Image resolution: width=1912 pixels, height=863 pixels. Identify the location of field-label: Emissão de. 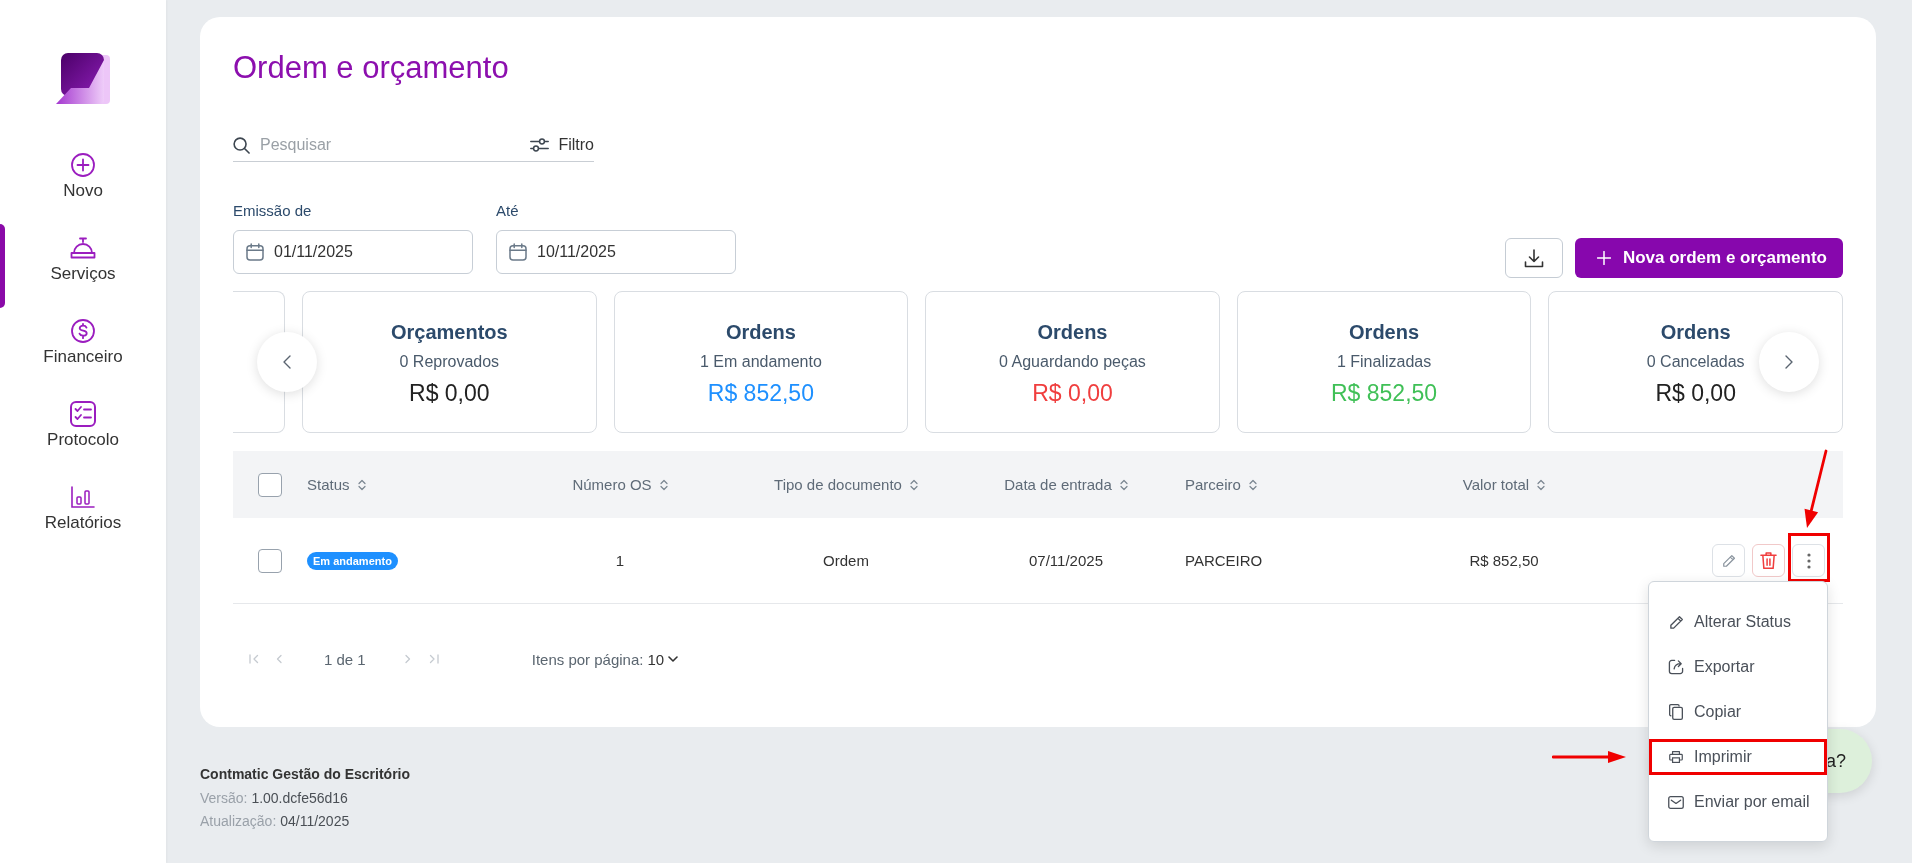
(272, 211).